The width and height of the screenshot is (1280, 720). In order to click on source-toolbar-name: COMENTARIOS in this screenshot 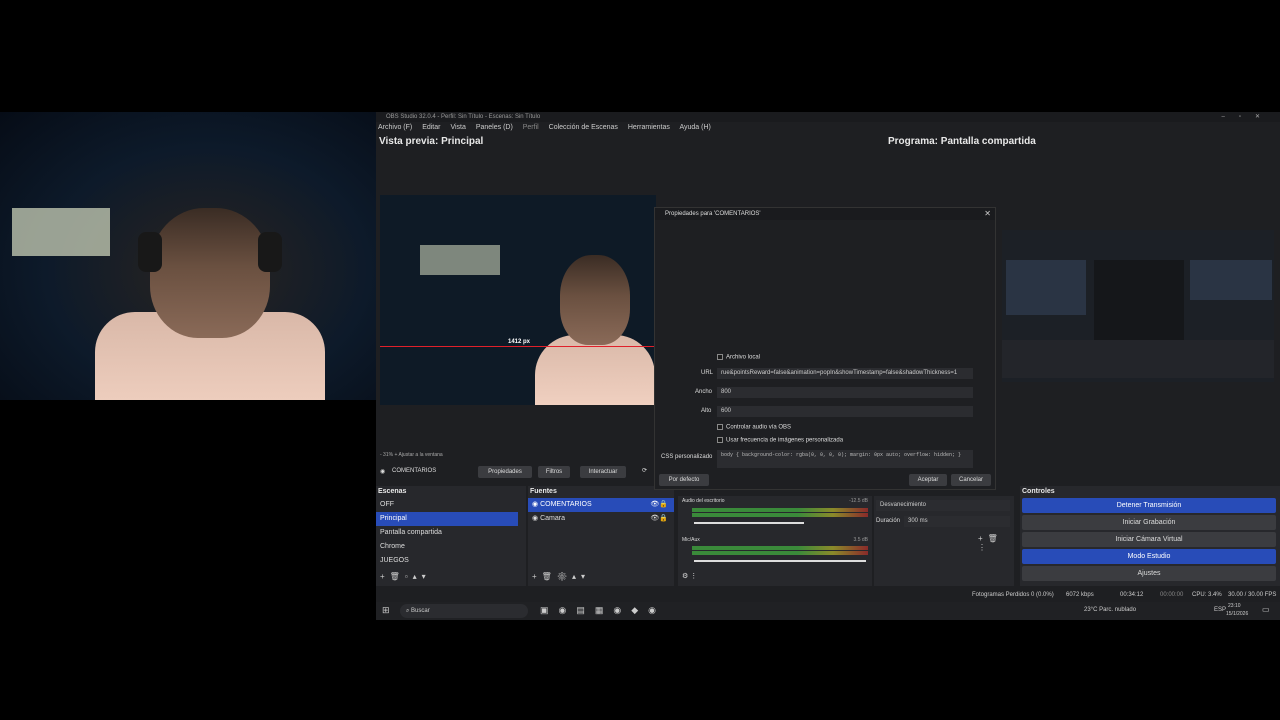, I will do `click(414, 471)`.